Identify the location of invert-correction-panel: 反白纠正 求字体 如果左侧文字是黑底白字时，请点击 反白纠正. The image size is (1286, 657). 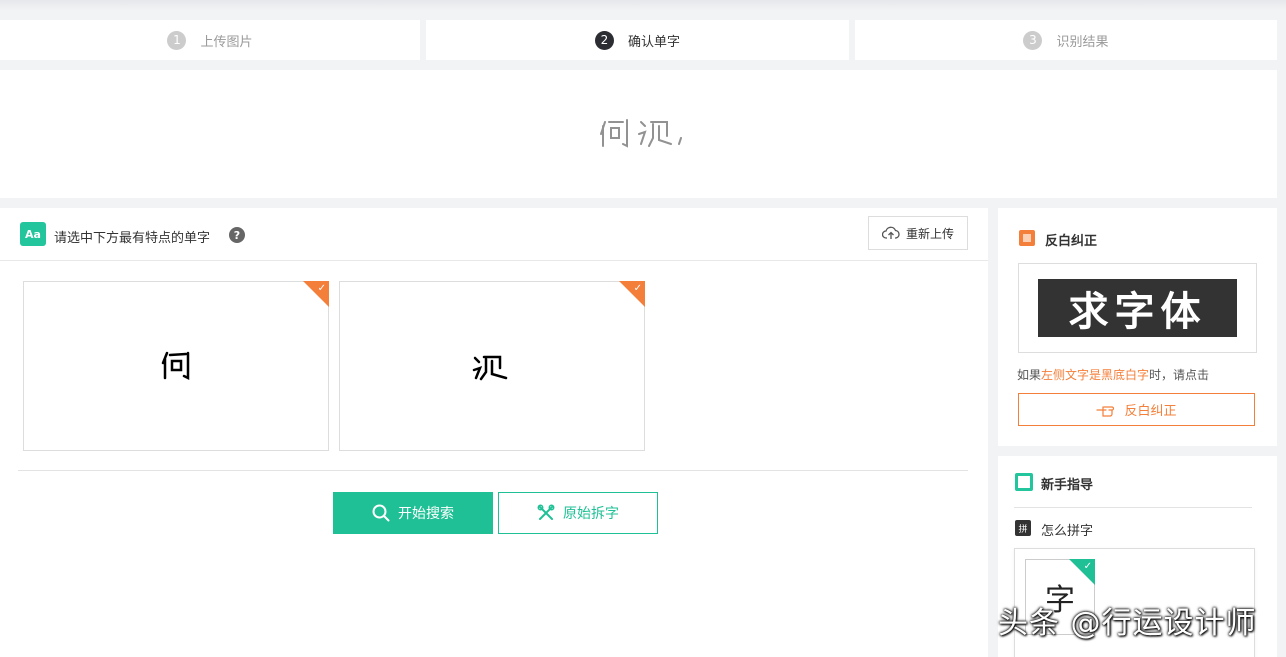
(1137, 327).